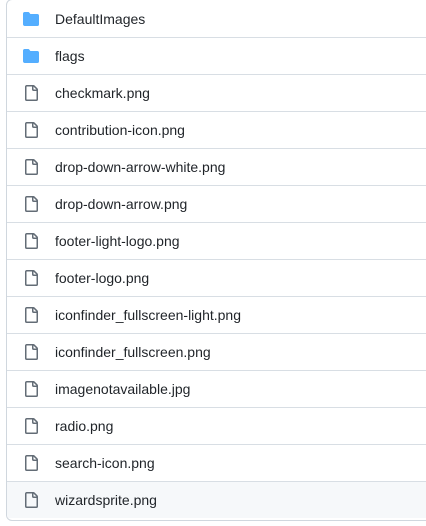 The height and width of the screenshot is (526, 426). I want to click on list-item: drop-down-arrow.png, so click(216, 203).